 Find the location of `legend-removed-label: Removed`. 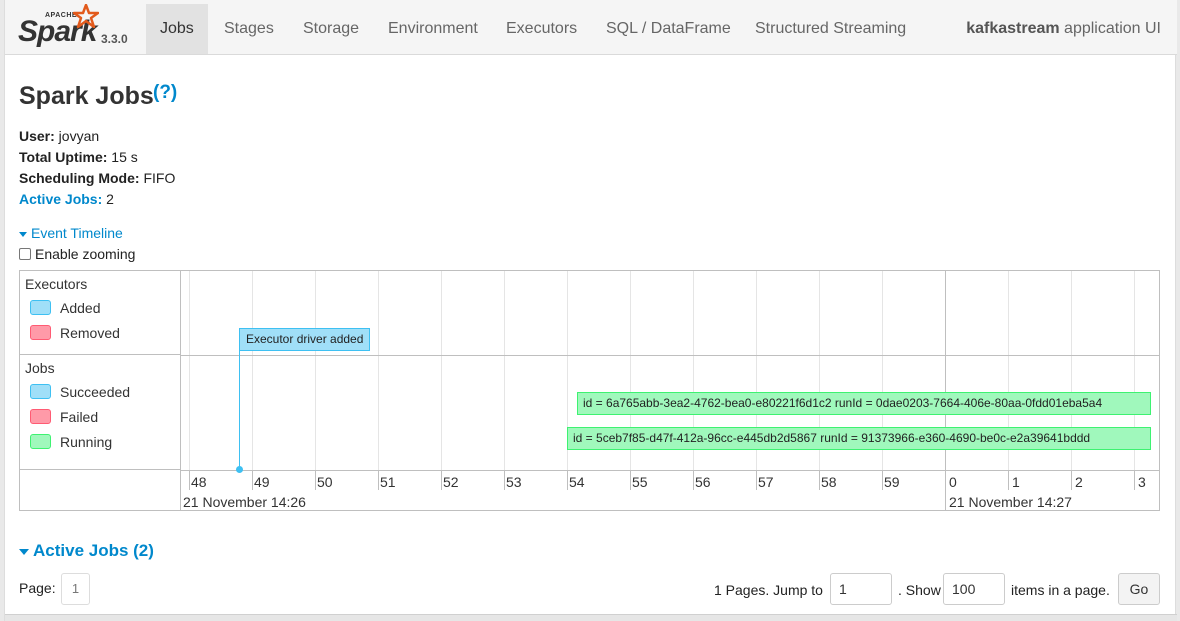

legend-removed-label: Removed is located at coordinates (90, 333).